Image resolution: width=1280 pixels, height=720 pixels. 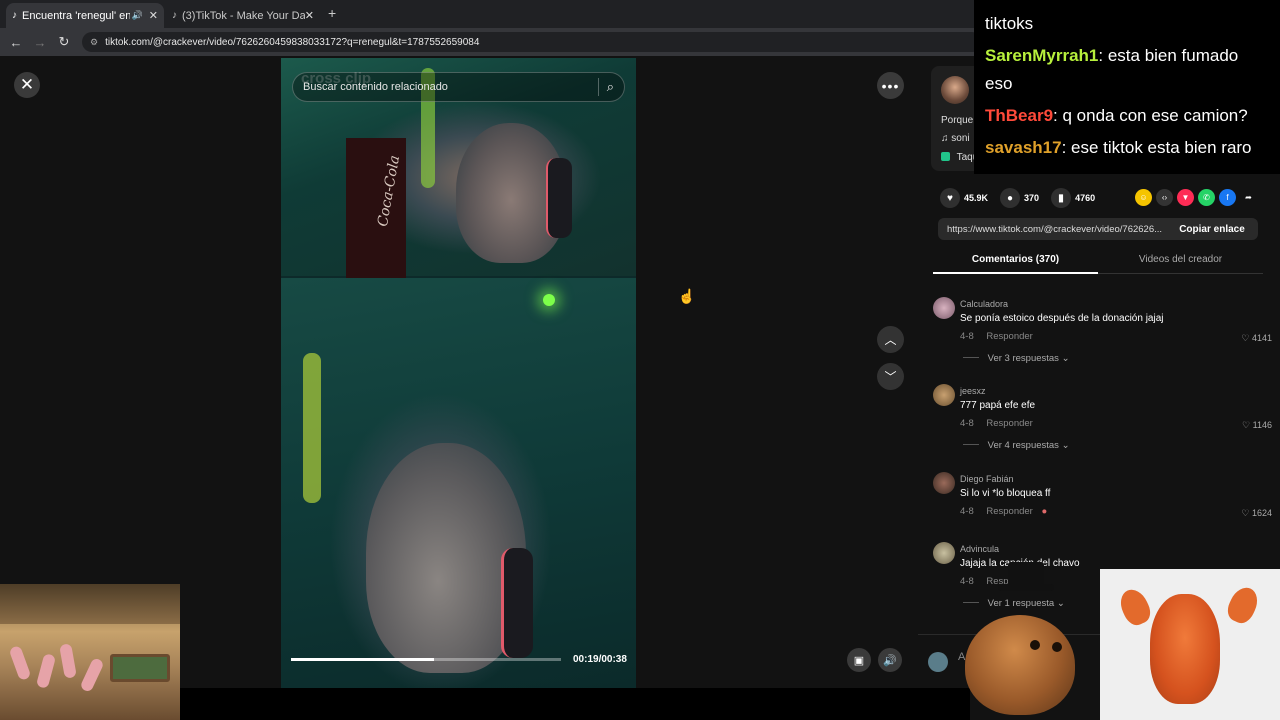 What do you see at coordinates (90, 604) in the screenshot?
I see `ceiling` at bounding box center [90, 604].